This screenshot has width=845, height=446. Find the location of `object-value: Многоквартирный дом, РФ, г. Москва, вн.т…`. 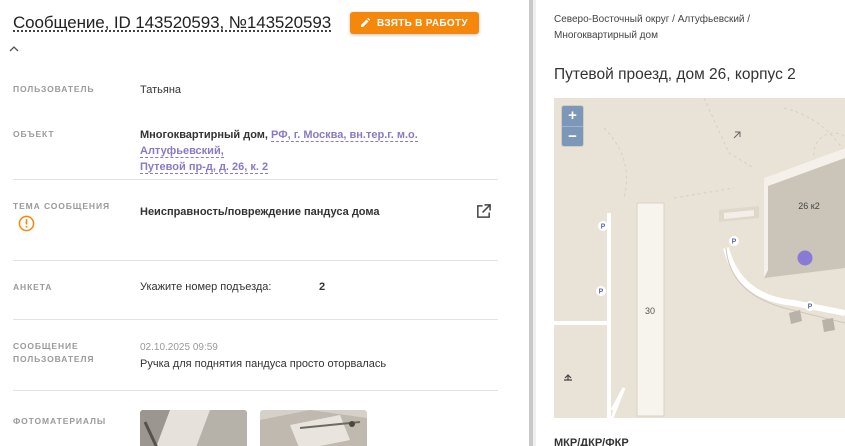

object-value: Многоквартирный дом, РФ, г. Москва, вн.т… is located at coordinates (320, 151).